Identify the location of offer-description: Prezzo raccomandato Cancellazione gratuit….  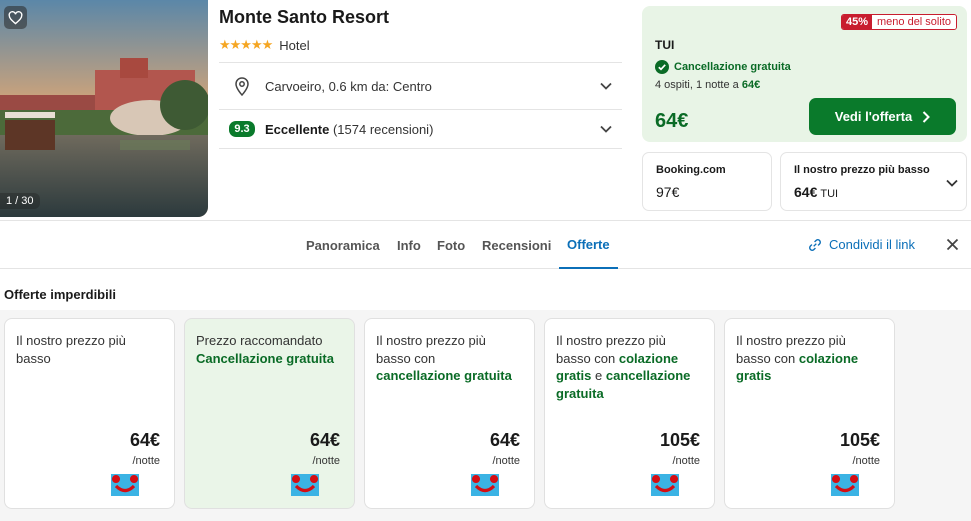
(269, 349).